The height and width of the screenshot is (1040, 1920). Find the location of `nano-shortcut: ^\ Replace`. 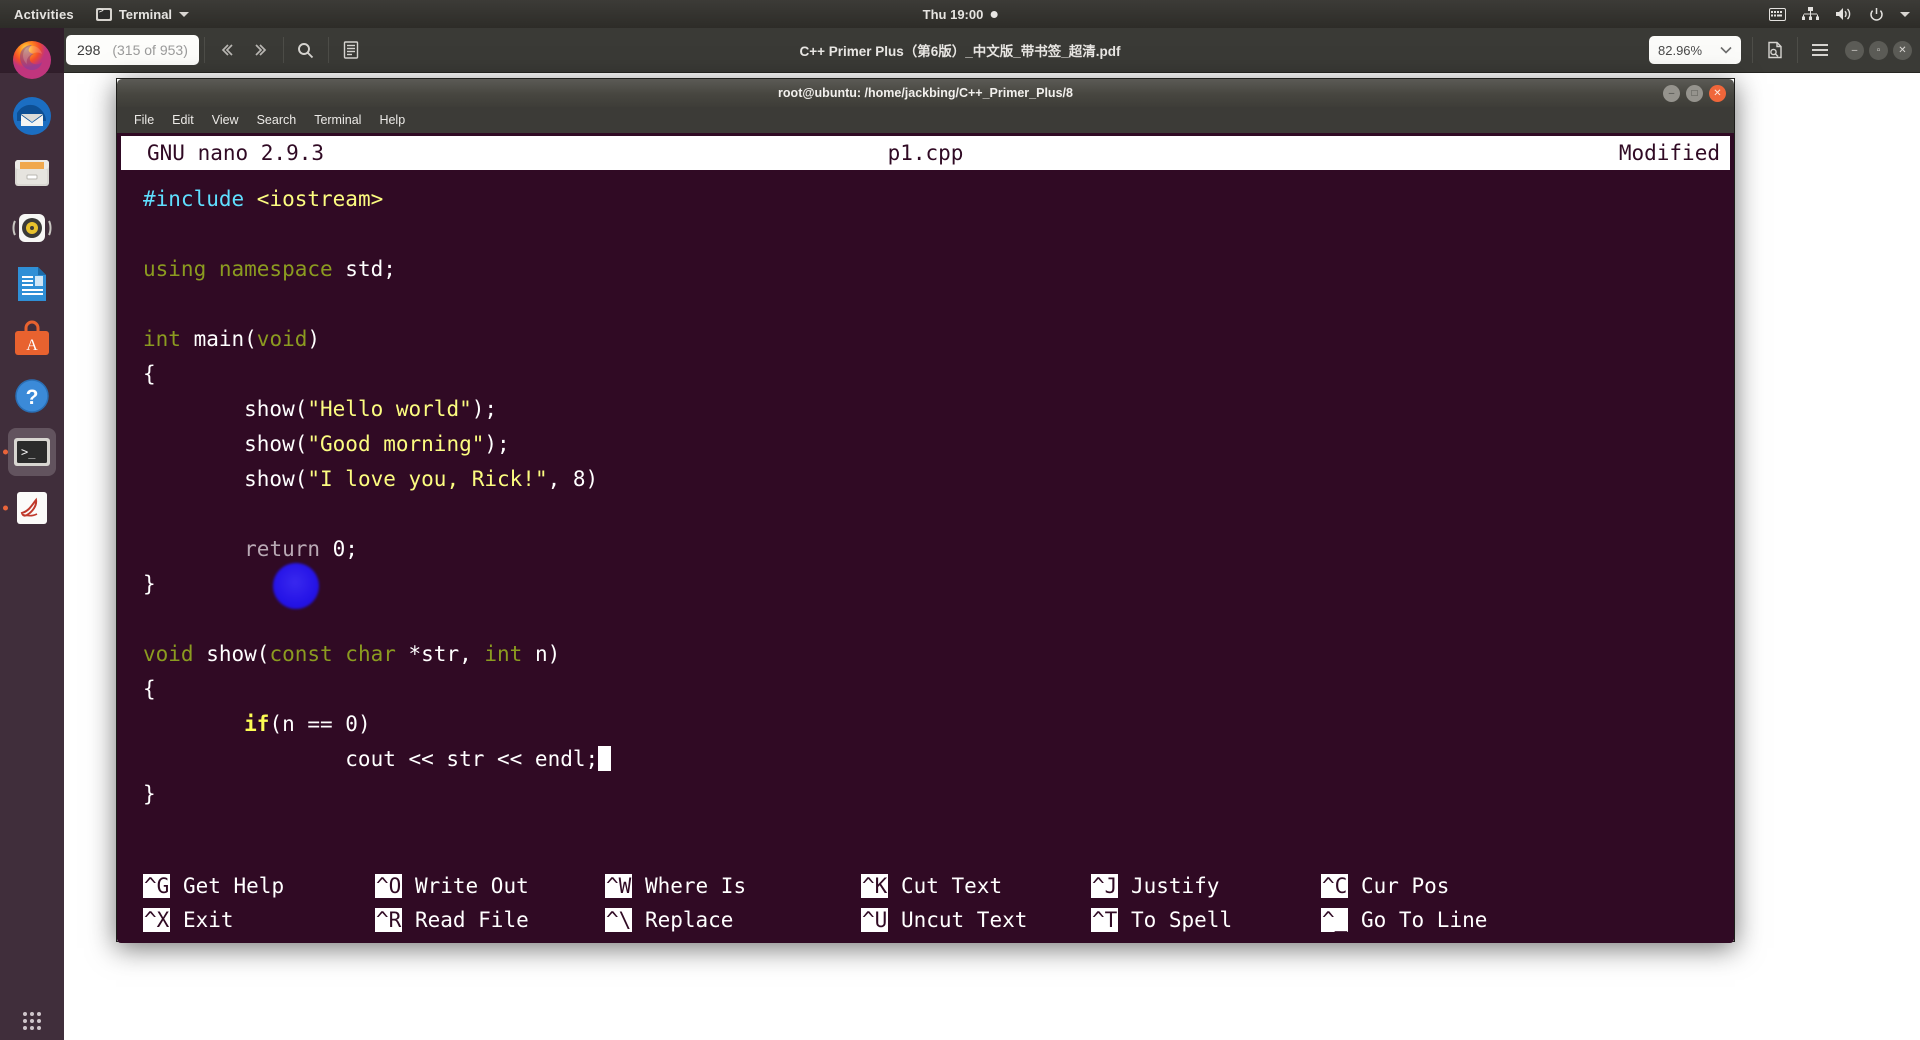

nano-shortcut: ^\ Replace is located at coordinates (669, 920).